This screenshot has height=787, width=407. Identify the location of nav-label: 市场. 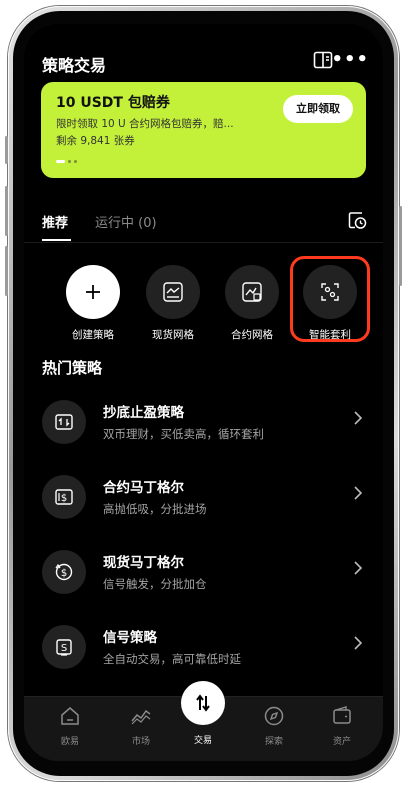
(140, 742).